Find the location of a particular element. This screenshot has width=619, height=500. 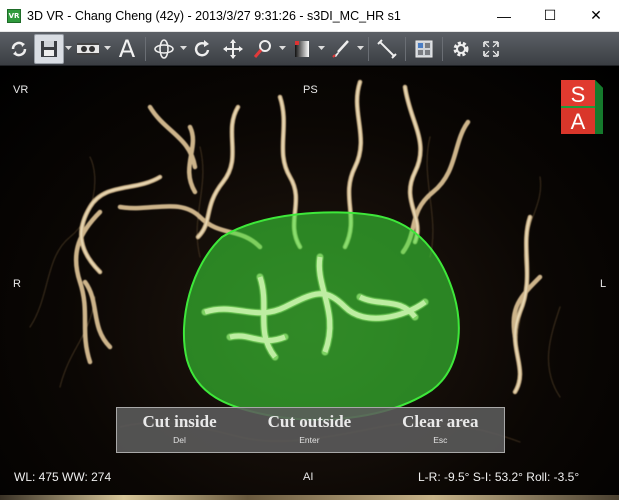

orientation-top-left: VR is located at coordinates (21, 90).